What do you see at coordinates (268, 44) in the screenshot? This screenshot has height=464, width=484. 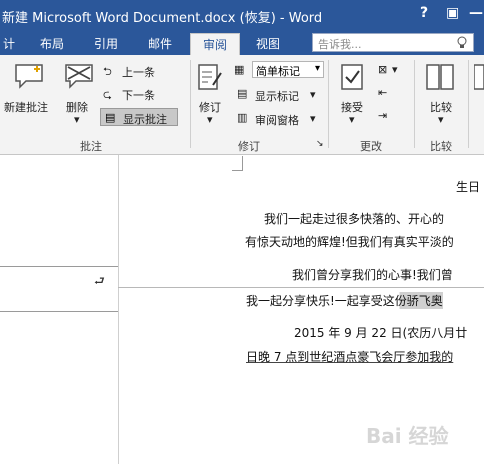 I see `tab-view: 视图` at bounding box center [268, 44].